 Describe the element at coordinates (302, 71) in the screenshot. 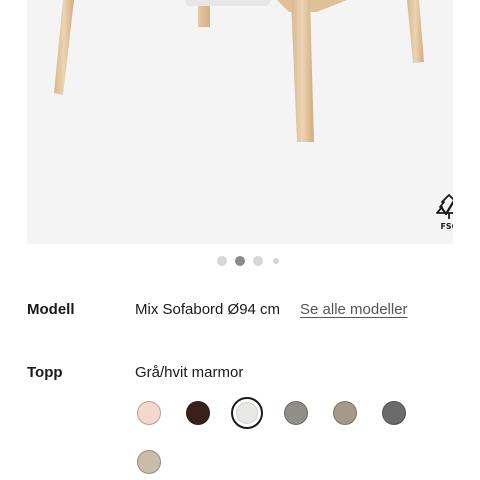

I see `table-leg-front` at that location.